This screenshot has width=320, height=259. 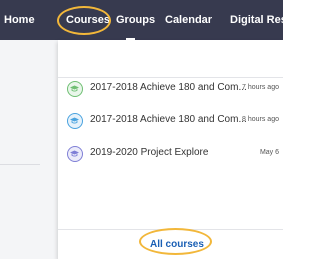 I want to click on dropdown-header, so click(x=170, y=59).